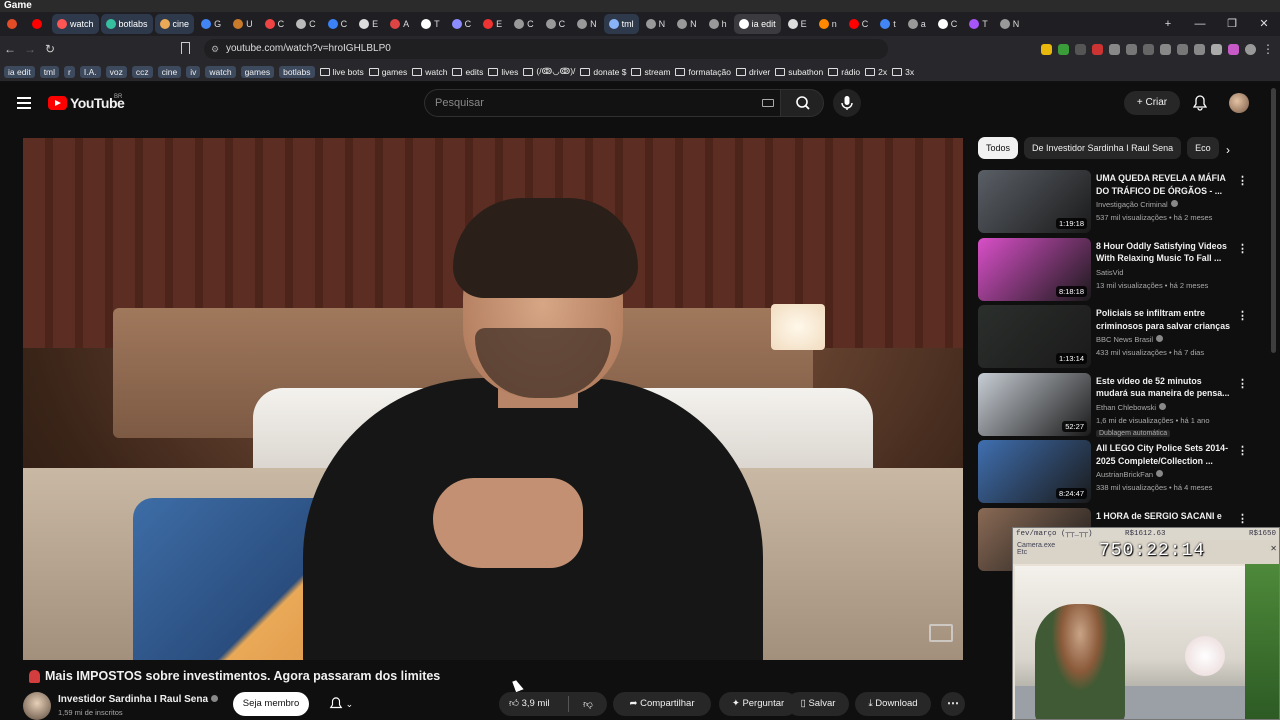 Image resolution: width=1280 pixels, height=720 pixels. Describe the element at coordinates (1250, 49) in the screenshot. I see `profile-icon` at that location.